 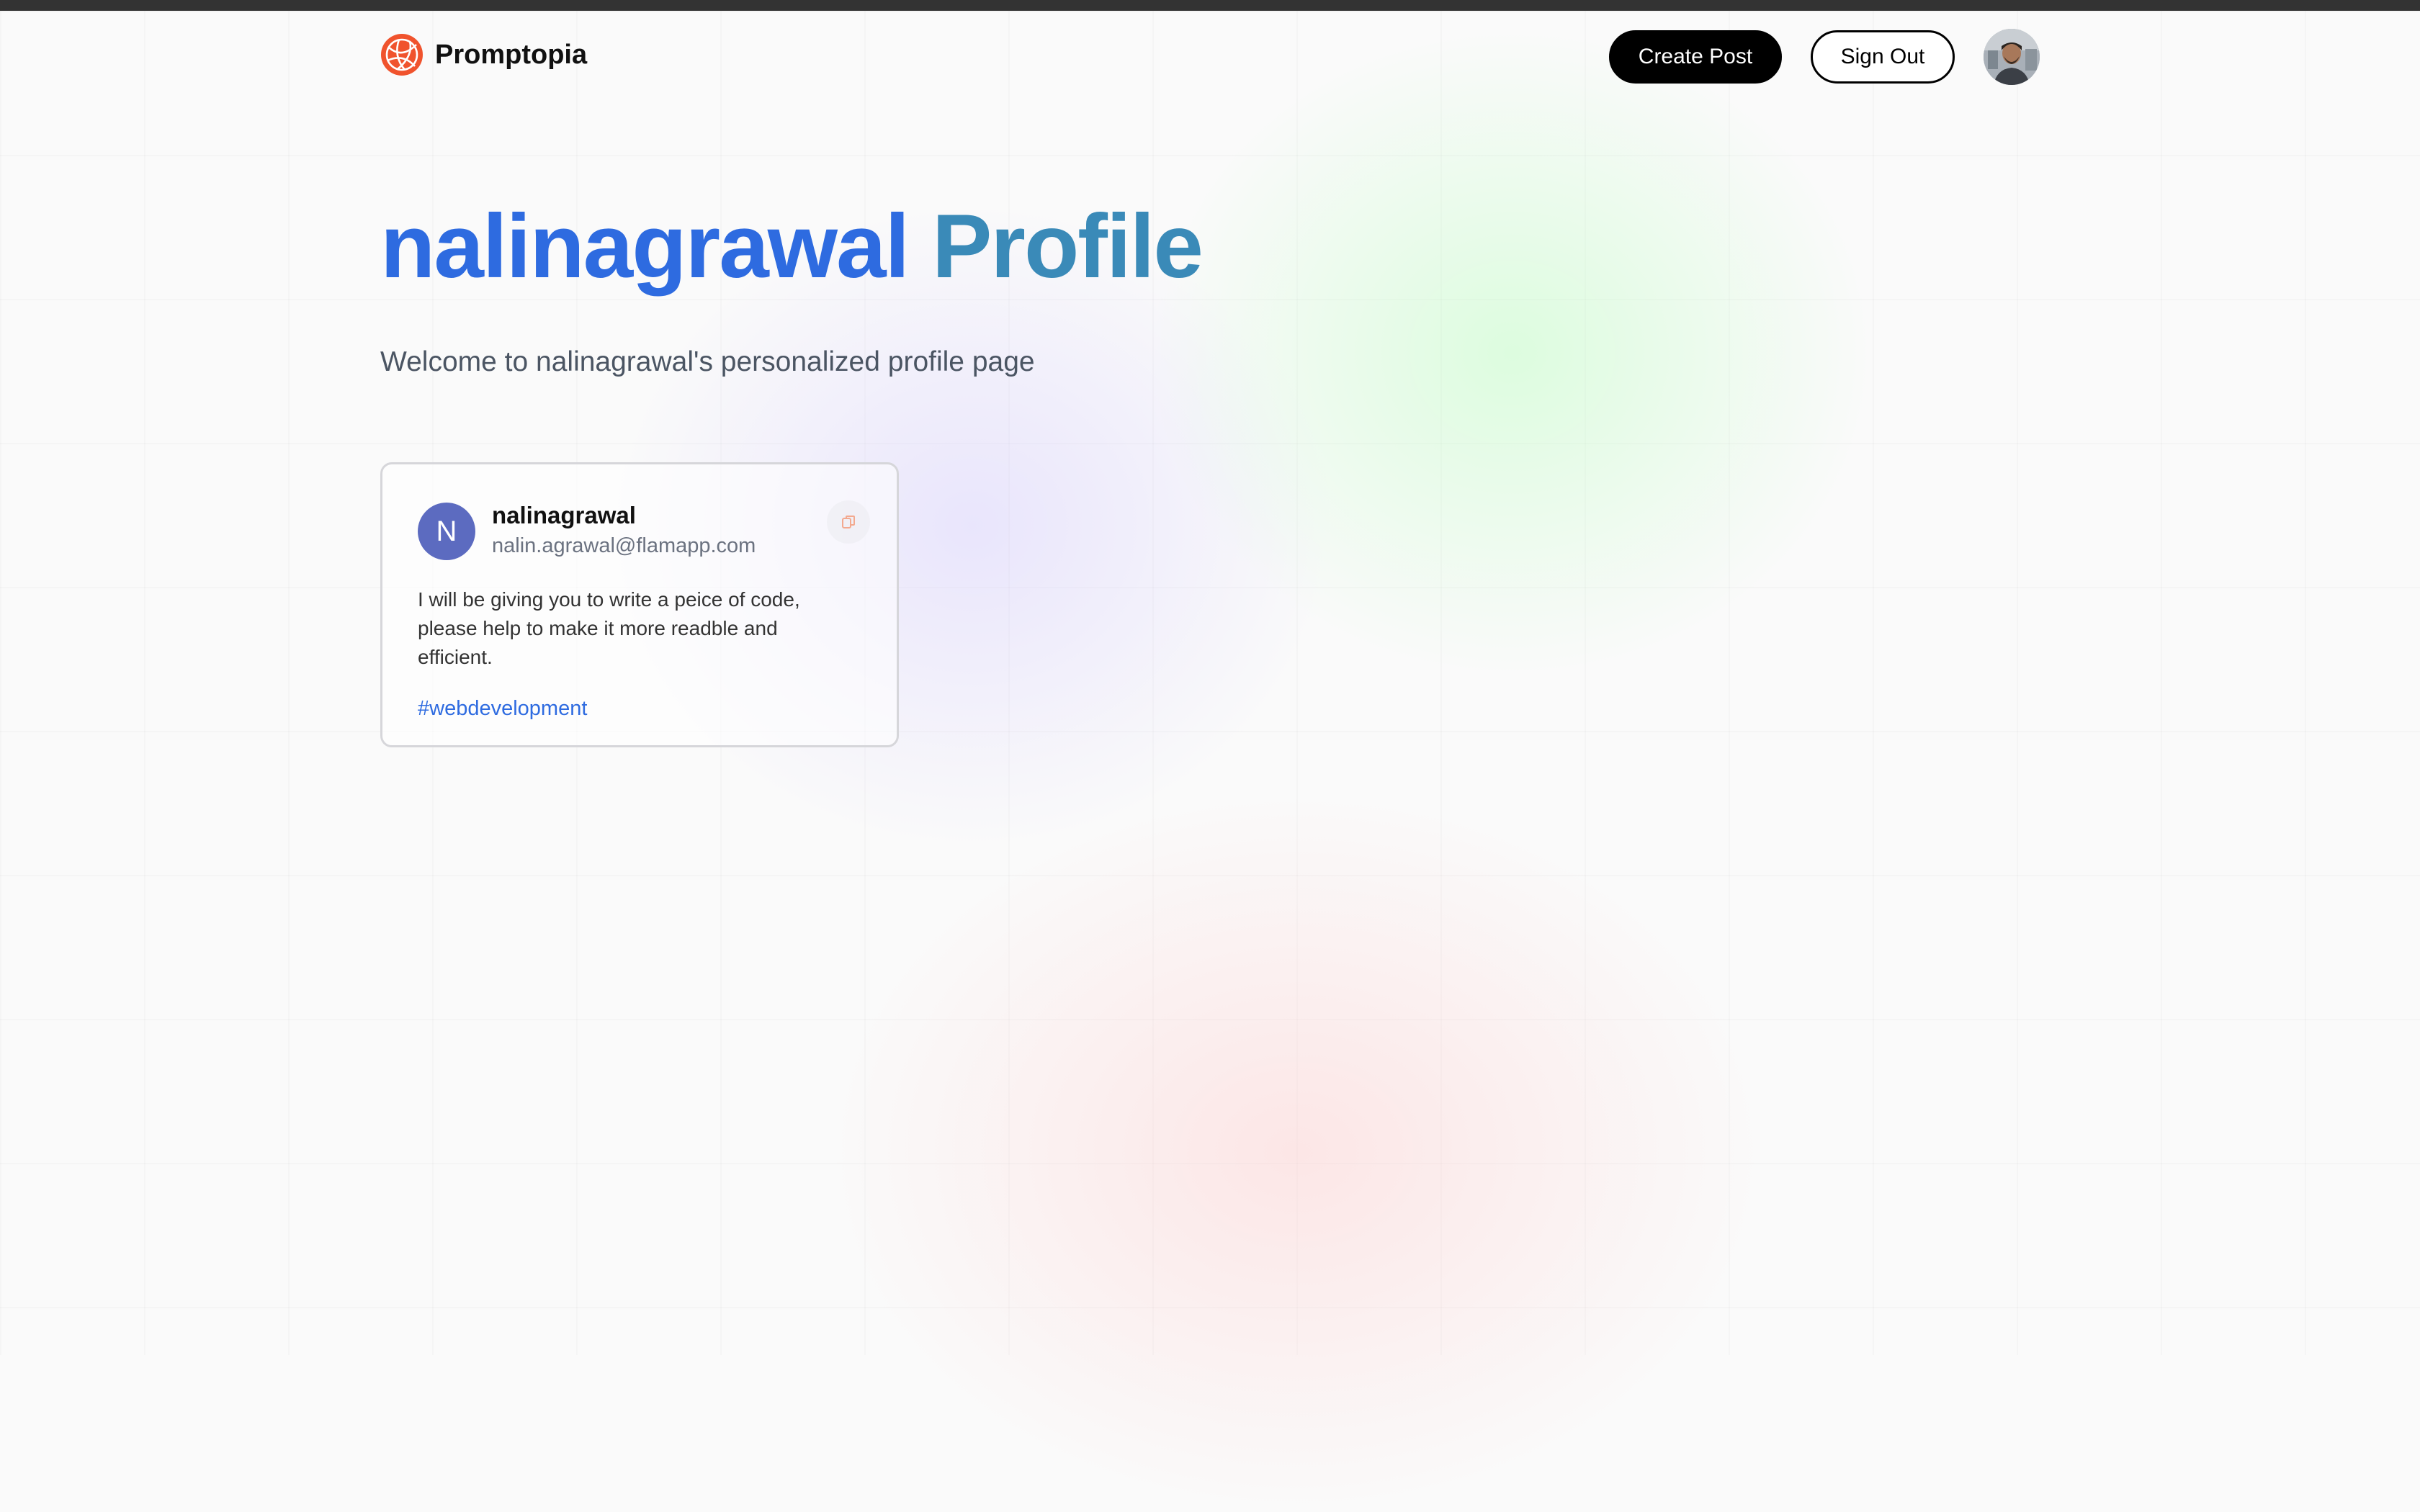 What do you see at coordinates (1210, 57) in the screenshot?
I see `navbar: Promptopia Create Post Sign Out` at bounding box center [1210, 57].